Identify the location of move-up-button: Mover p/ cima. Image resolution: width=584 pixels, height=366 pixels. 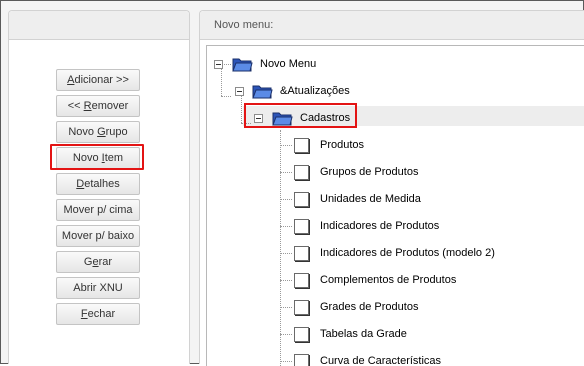
(98, 210).